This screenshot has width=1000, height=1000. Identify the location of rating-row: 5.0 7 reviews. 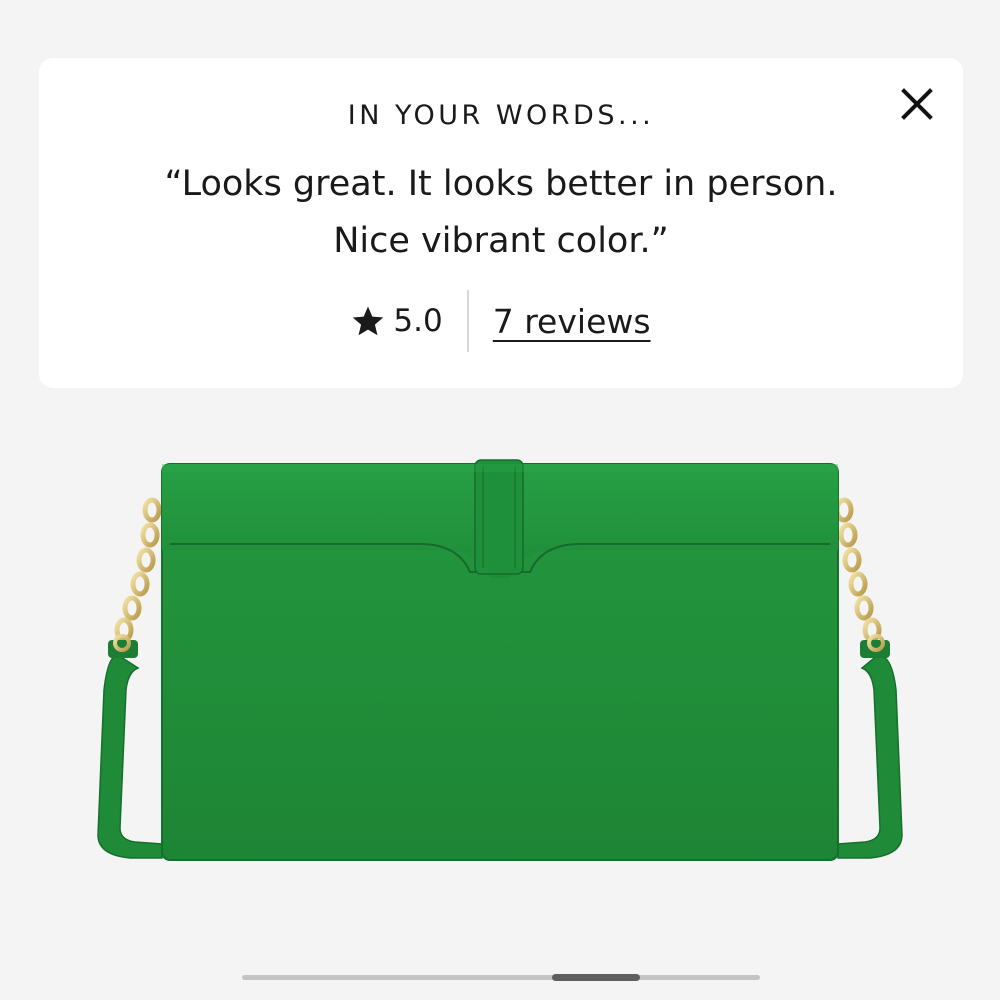
(501, 321).